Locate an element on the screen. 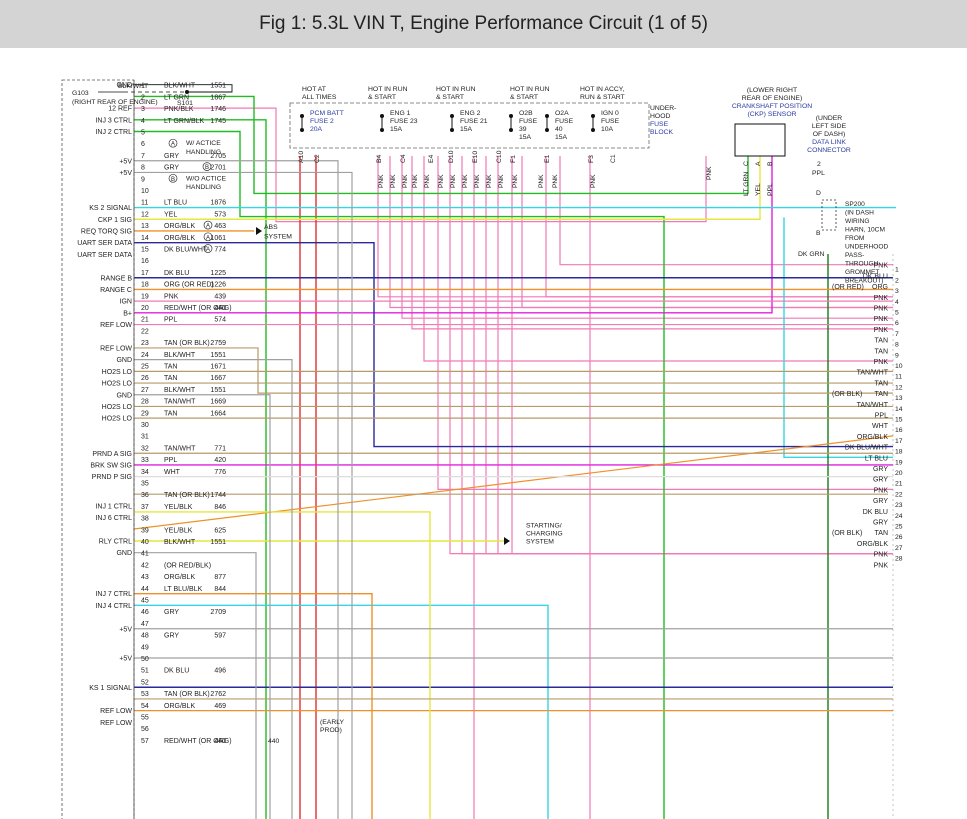  pin-number: 25 is located at coordinates (145, 367).